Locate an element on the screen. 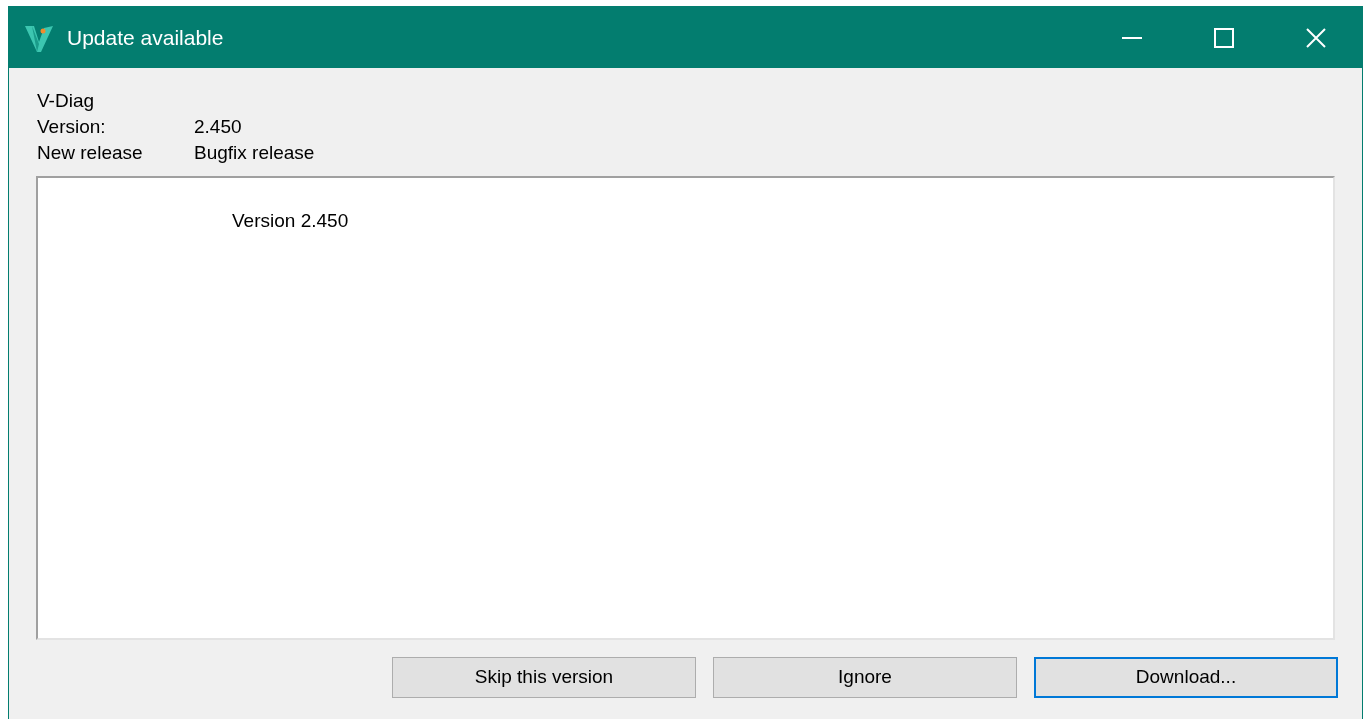 The width and height of the screenshot is (1371, 719). release-notes-text: Version 2.450 is located at coordinates (290, 221).